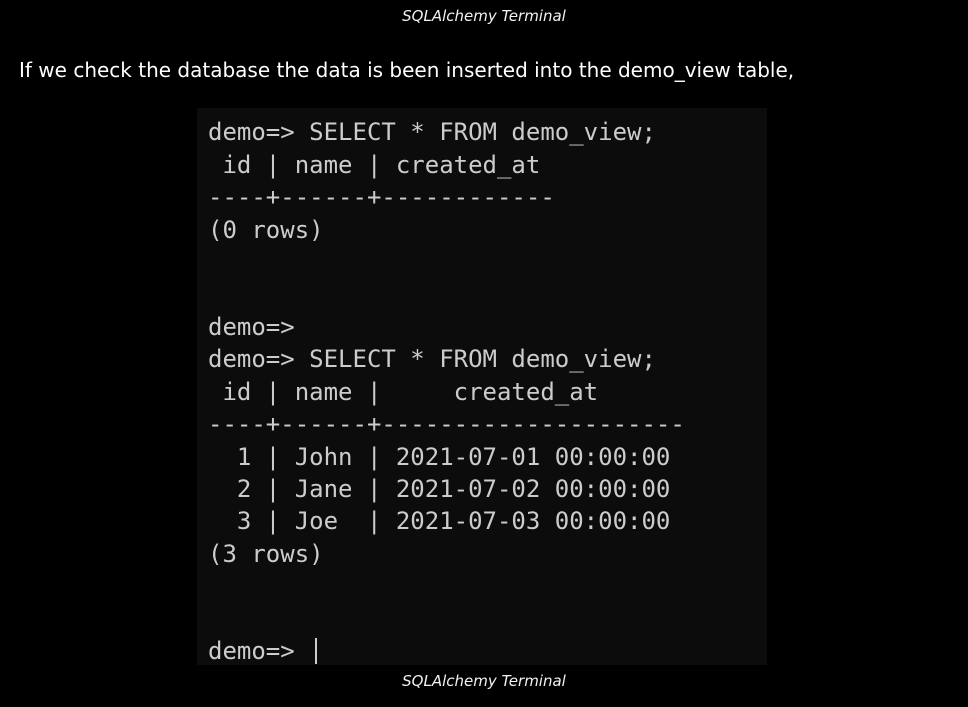 This screenshot has width=968, height=707. Describe the element at coordinates (251, 327) in the screenshot. I see `terminal-line-prompt: demo=>` at that location.